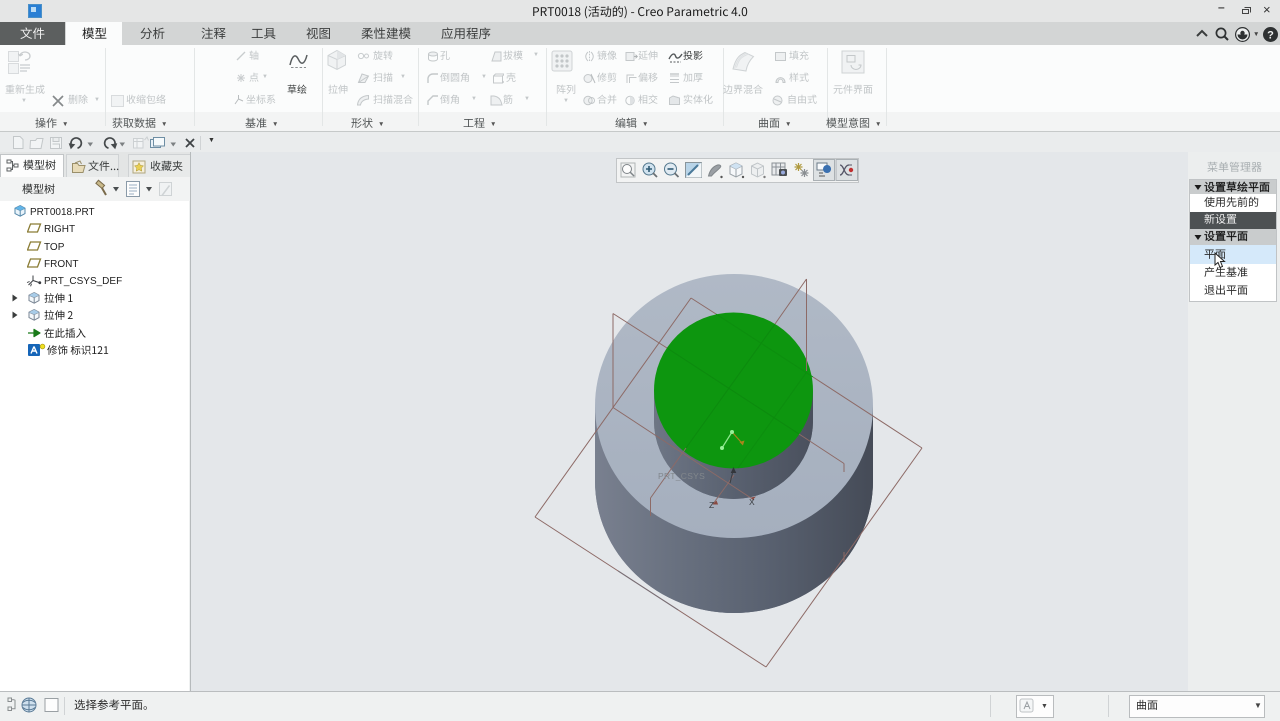  Describe the element at coordinates (711, 505) in the screenshot. I see `svg-text: Z` at that location.